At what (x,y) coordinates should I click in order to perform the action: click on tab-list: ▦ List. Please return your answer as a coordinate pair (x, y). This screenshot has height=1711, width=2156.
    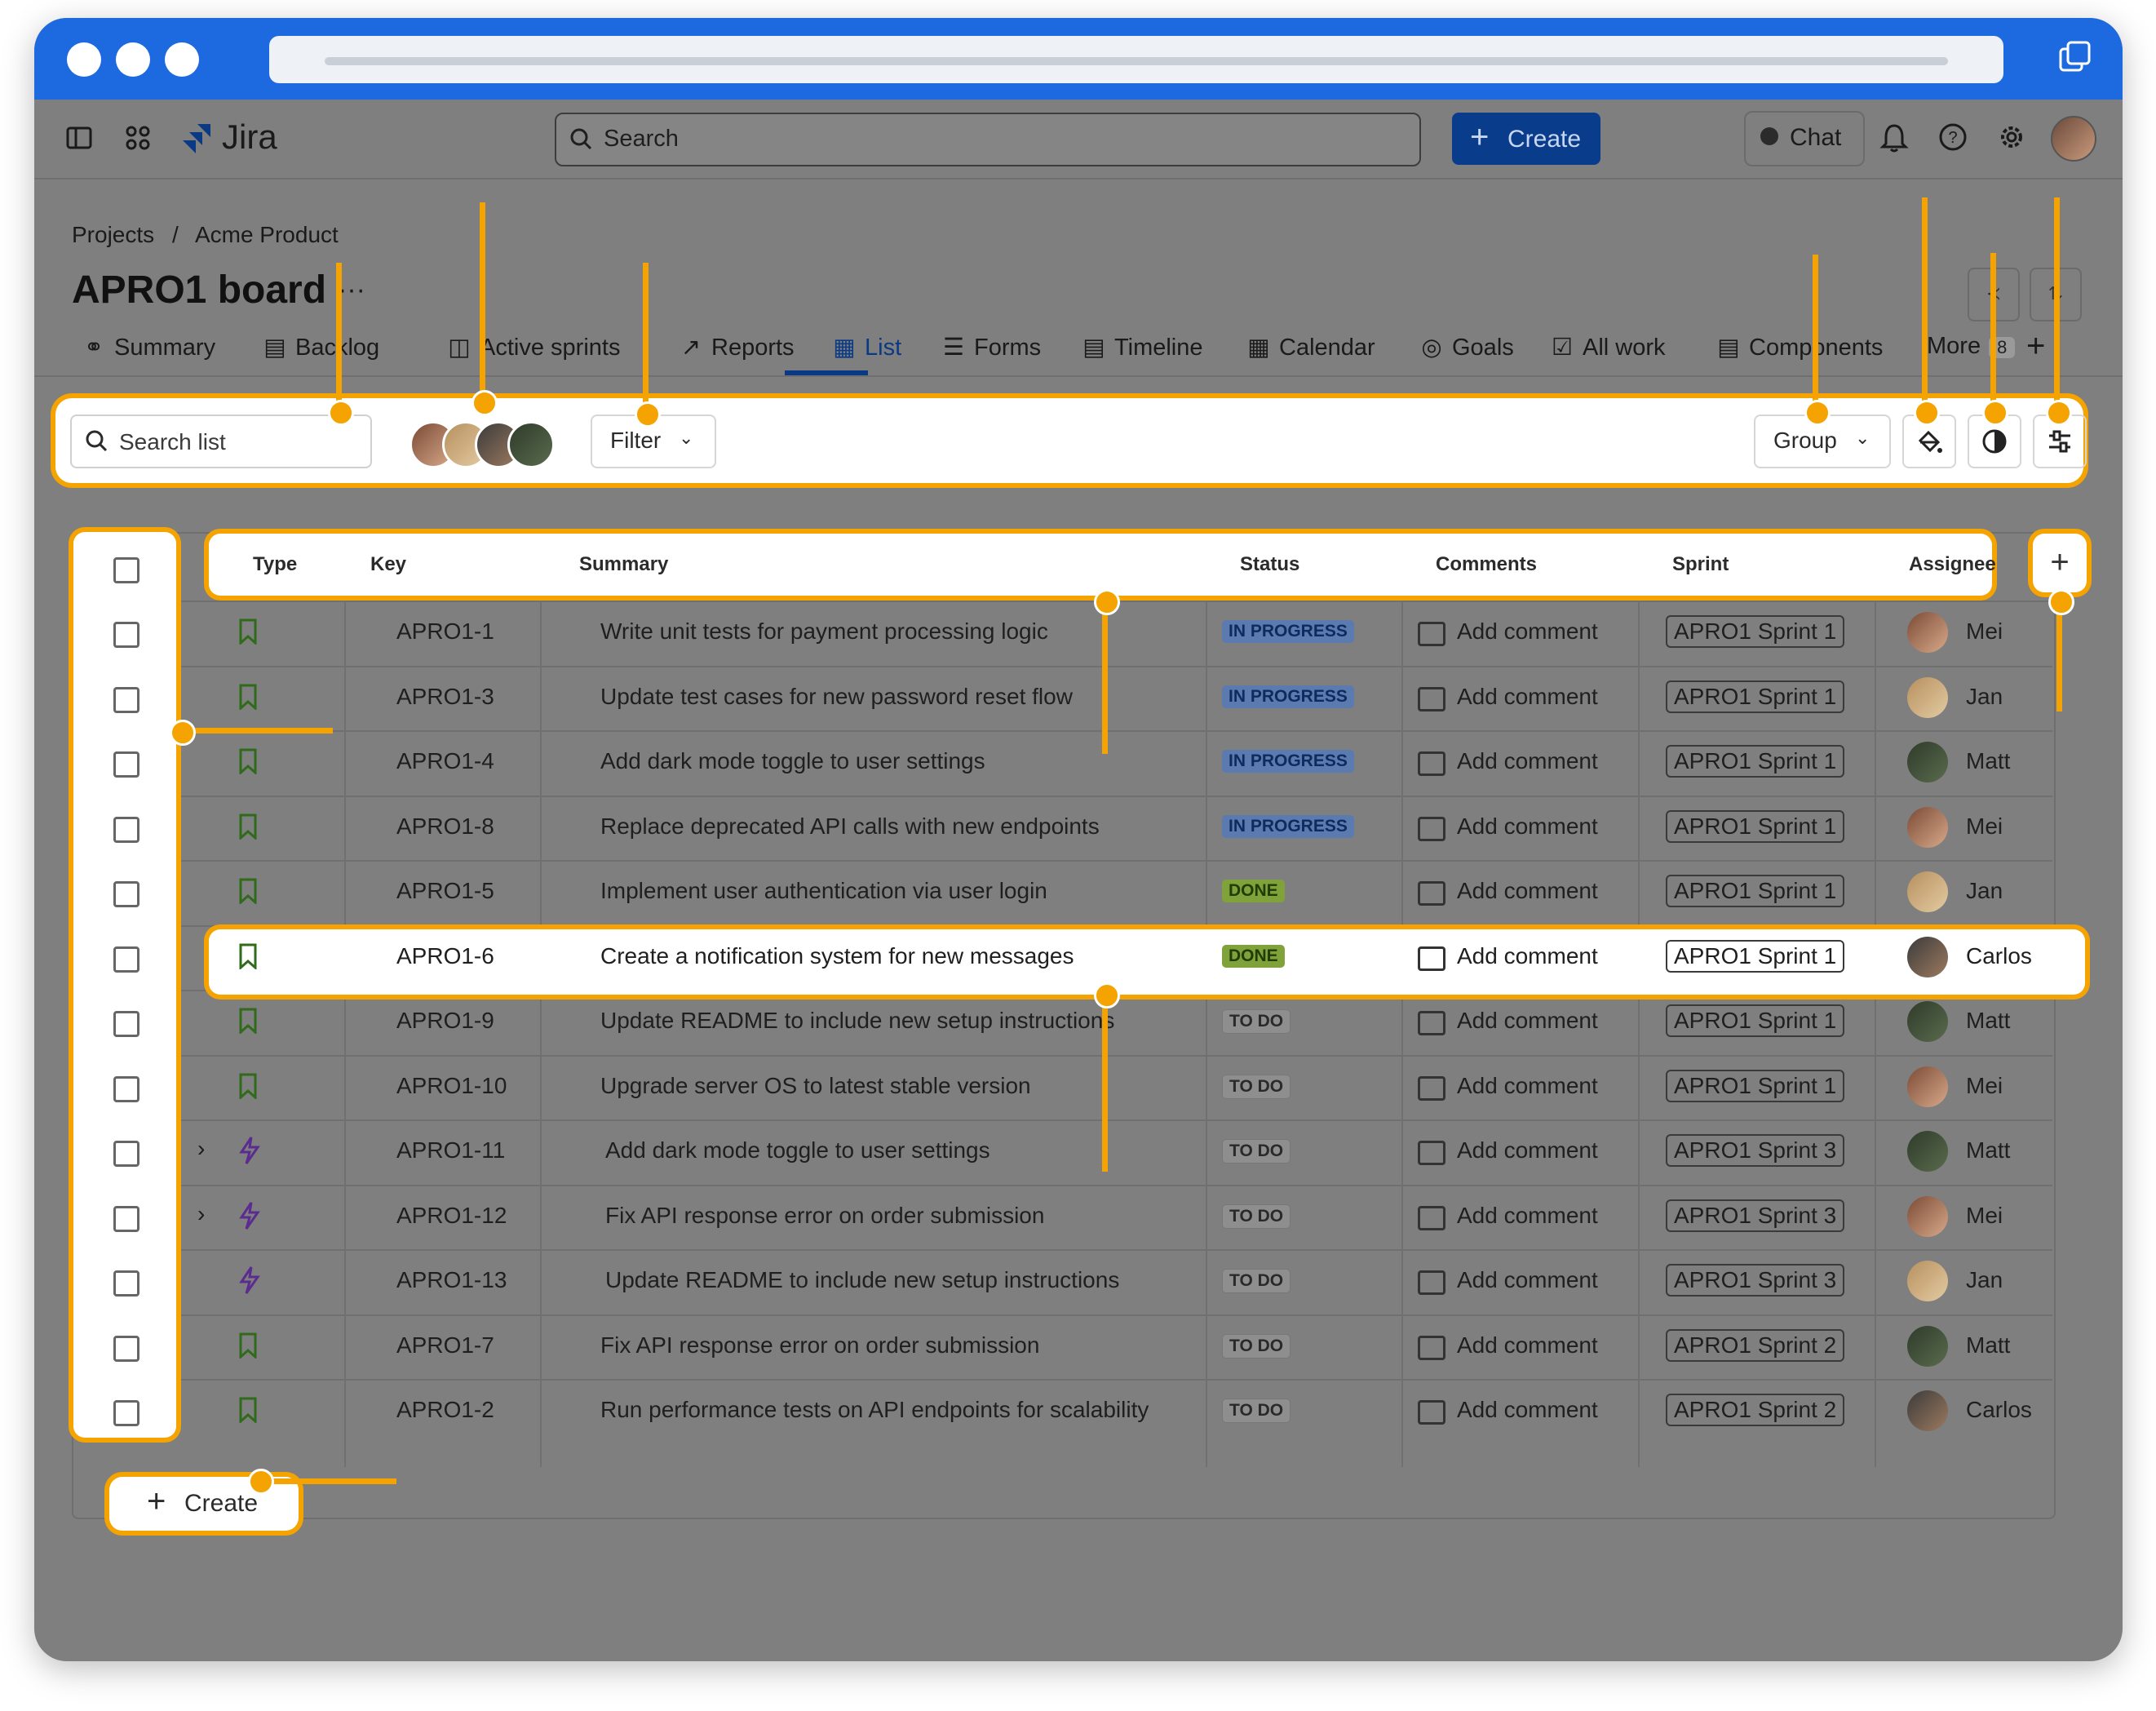
    Looking at the image, I should click on (867, 347).